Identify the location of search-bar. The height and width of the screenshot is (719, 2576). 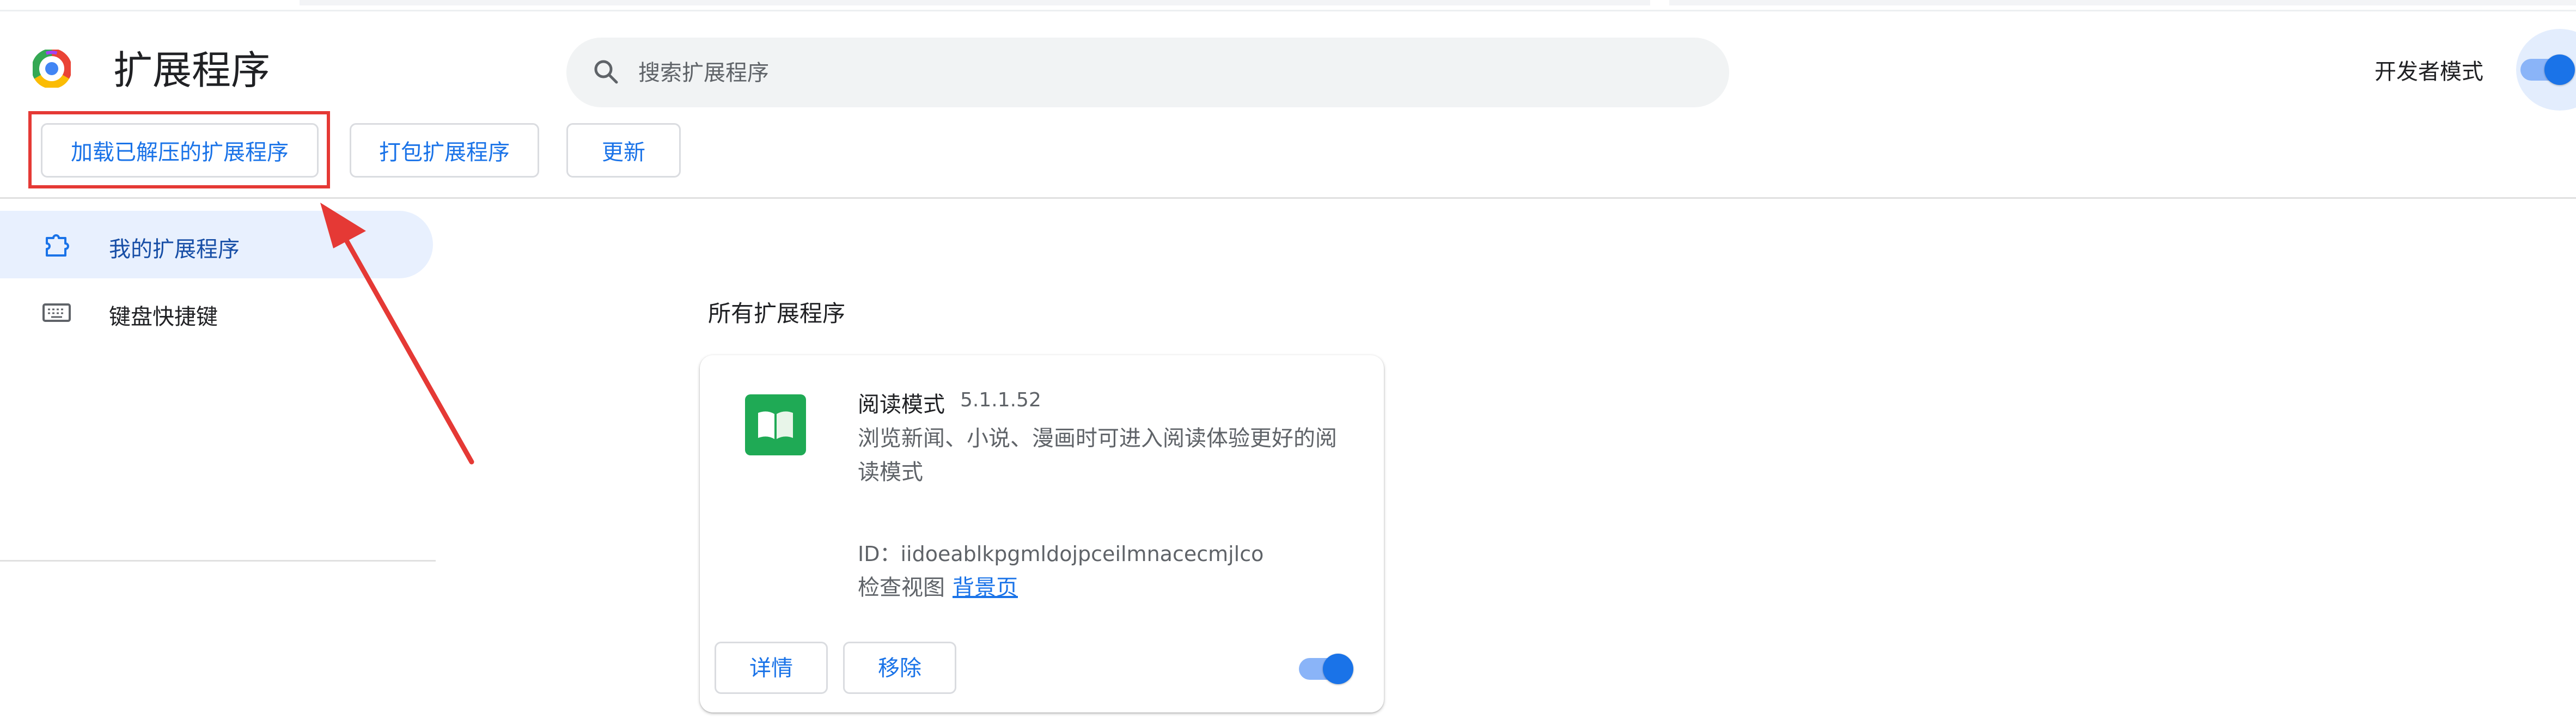
(1147, 72).